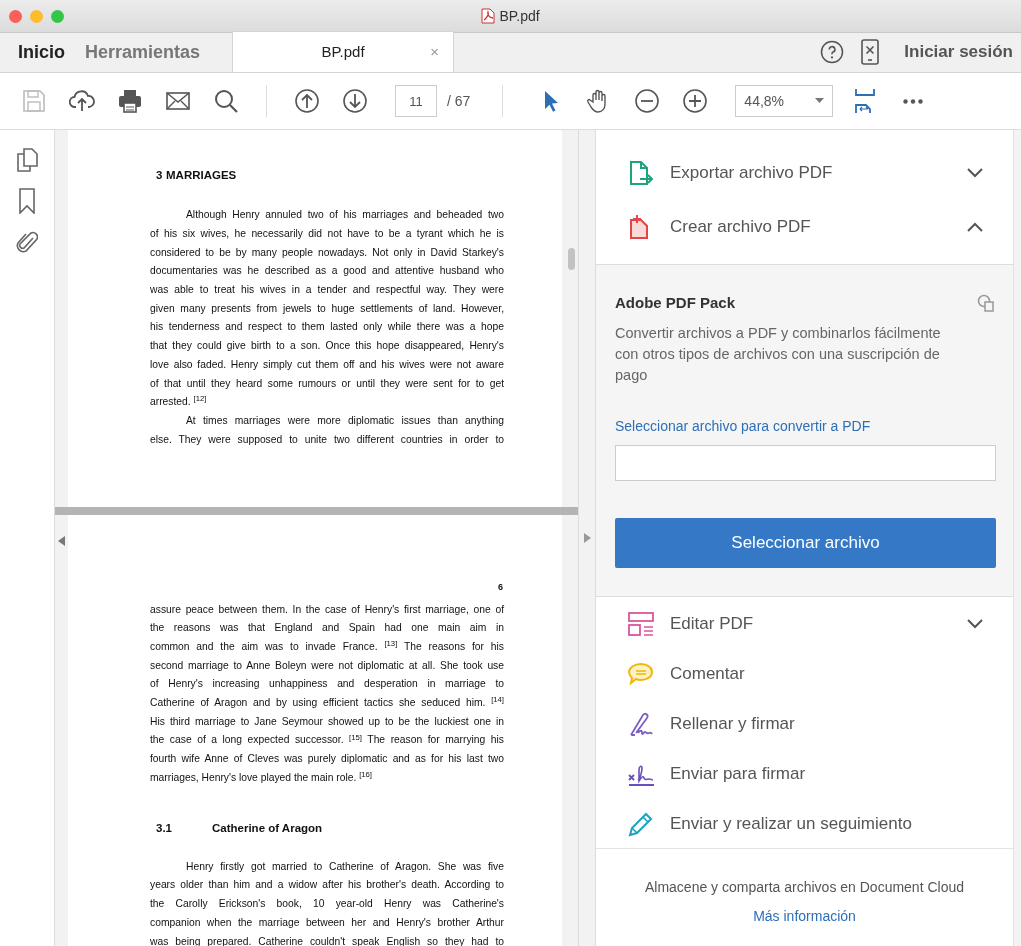  I want to click on more-icon, so click(913, 101).